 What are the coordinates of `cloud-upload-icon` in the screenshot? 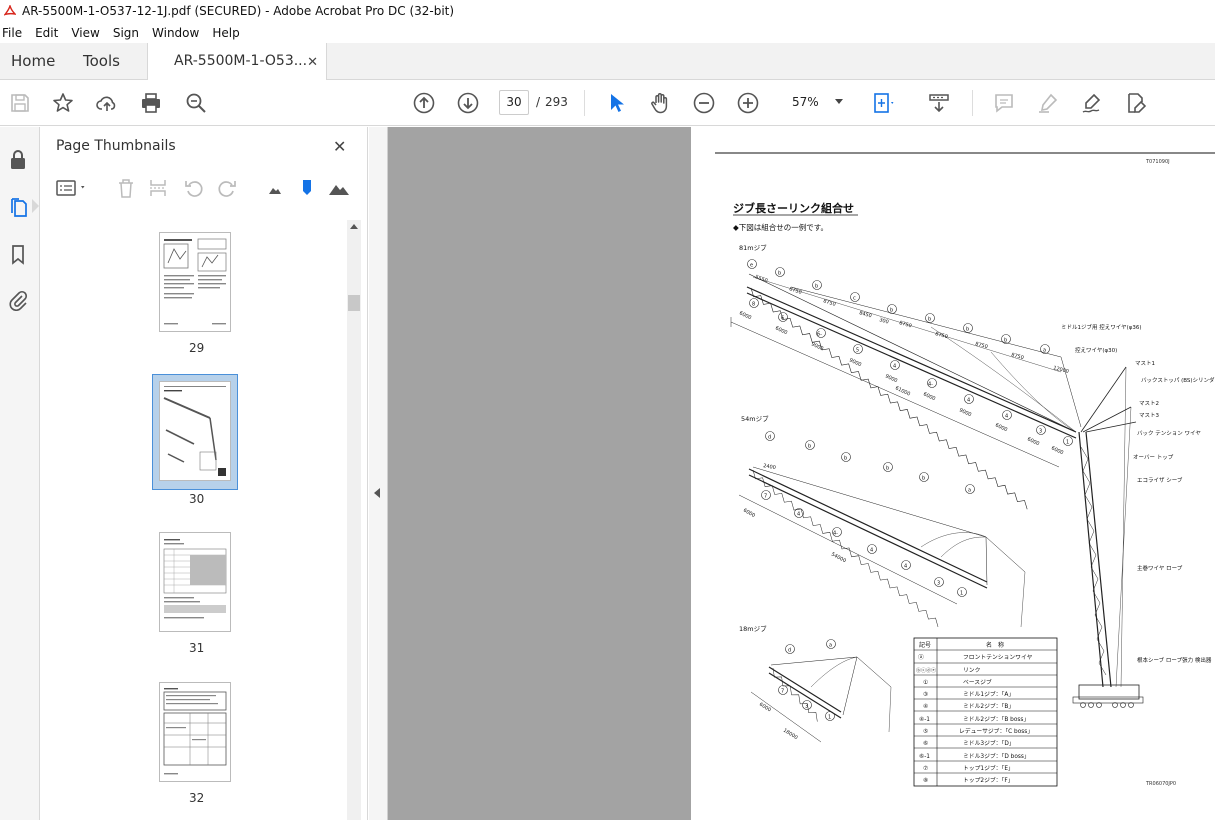 It's located at (107, 103).